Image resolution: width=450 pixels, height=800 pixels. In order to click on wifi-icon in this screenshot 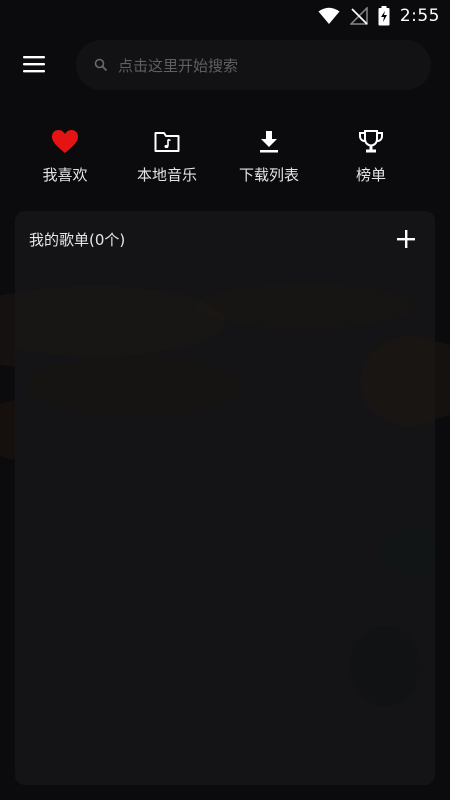, I will do `click(329, 16)`.